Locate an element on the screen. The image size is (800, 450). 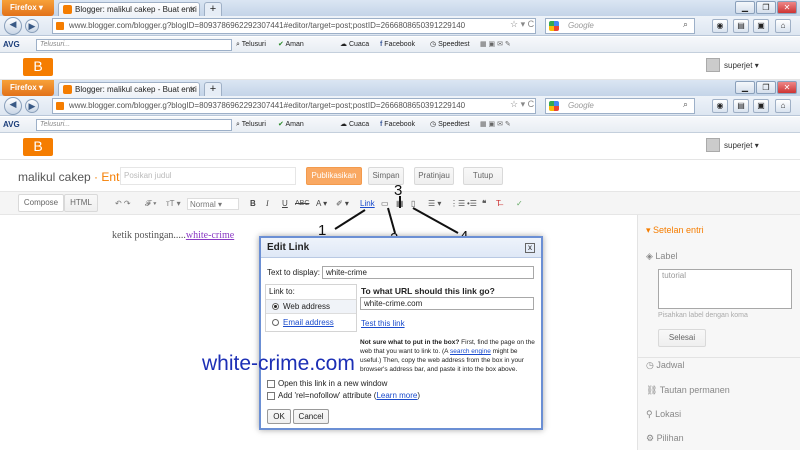
url-question: To what URL should this link go? is located at coordinates (428, 291).